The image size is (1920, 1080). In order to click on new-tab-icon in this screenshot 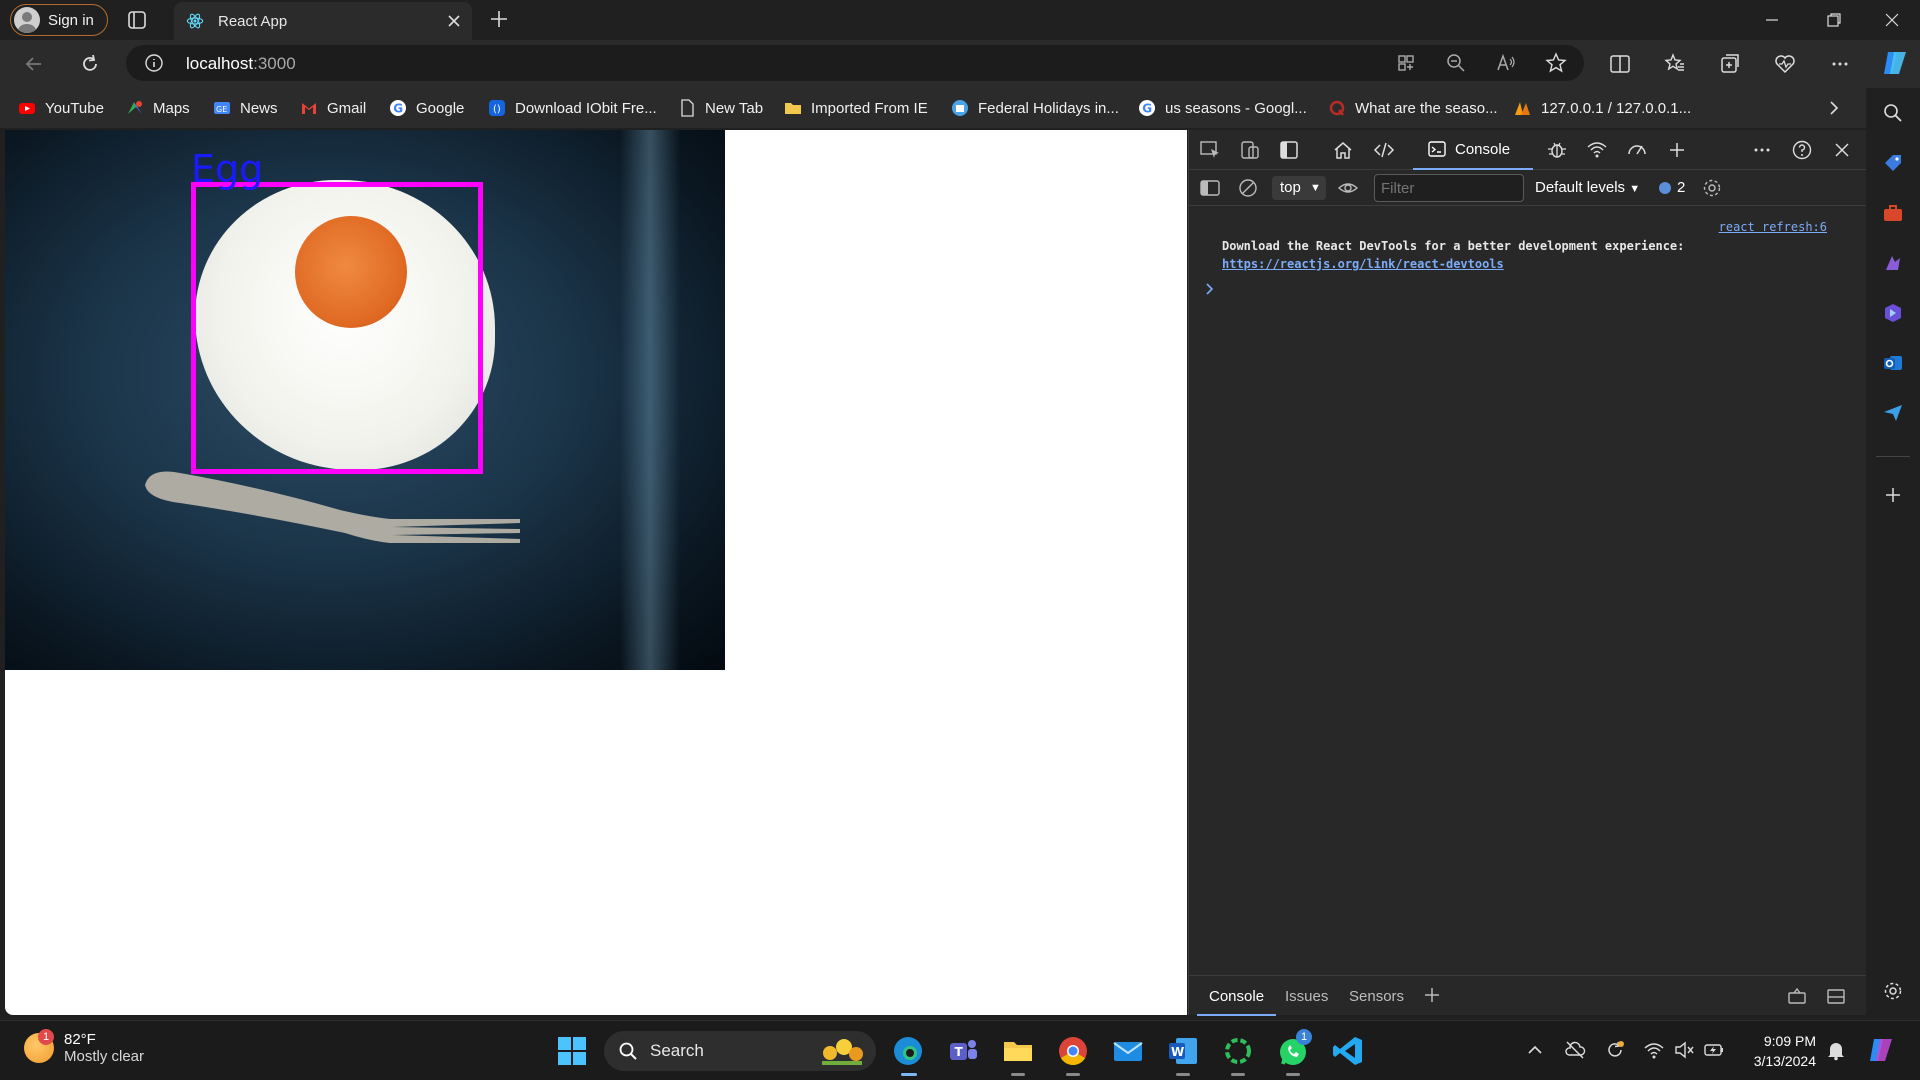, I will do `click(499, 19)`.